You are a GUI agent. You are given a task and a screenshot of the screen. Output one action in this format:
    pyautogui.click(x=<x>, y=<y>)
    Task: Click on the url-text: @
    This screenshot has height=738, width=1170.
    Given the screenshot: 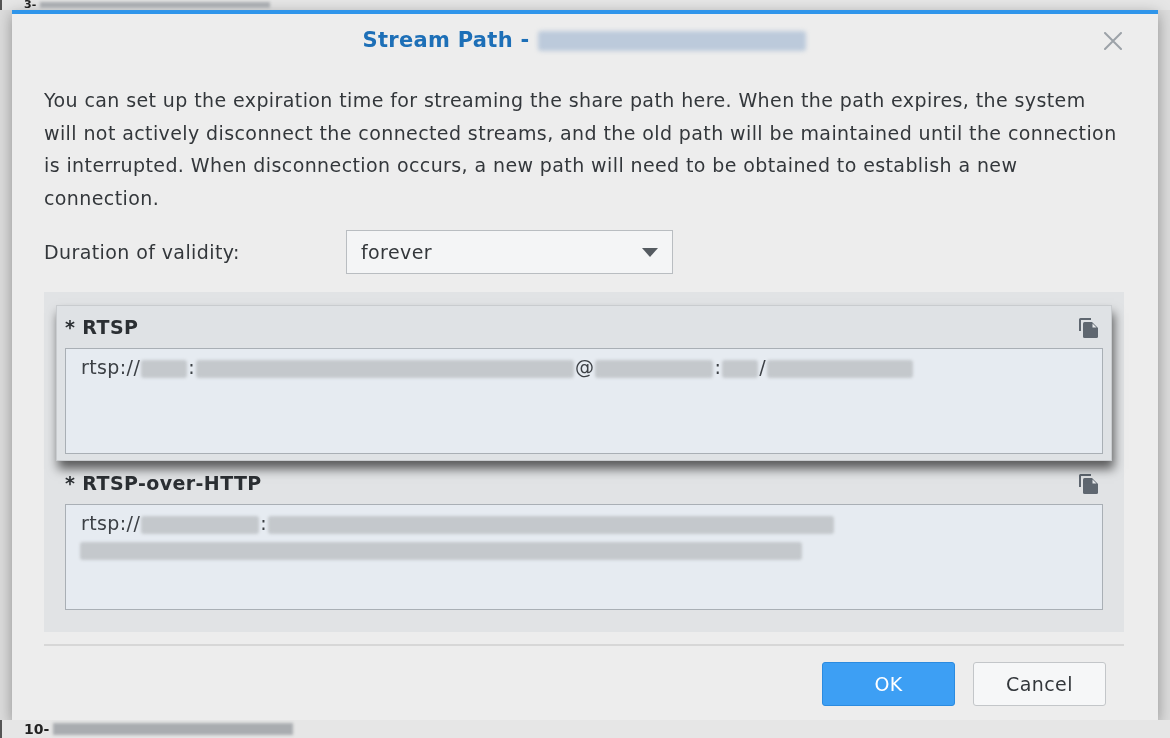 What is the action you would take?
    pyautogui.click(x=585, y=367)
    